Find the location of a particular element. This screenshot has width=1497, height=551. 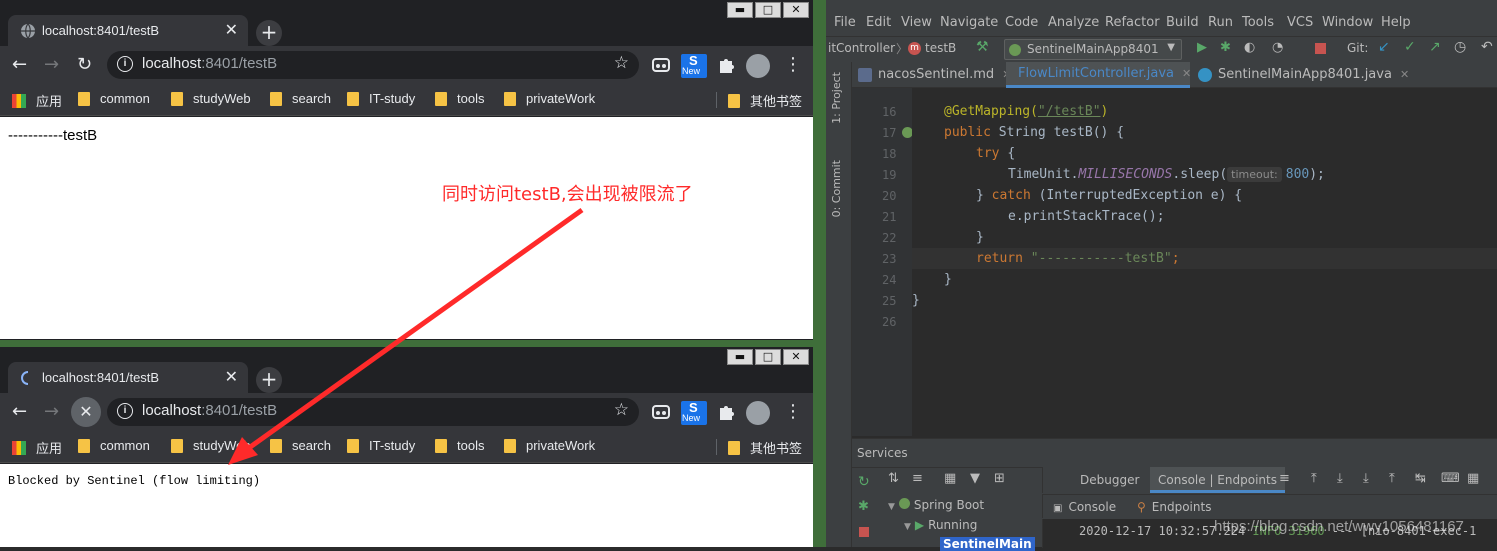

annotation-arrow is located at coordinates (406, 336).